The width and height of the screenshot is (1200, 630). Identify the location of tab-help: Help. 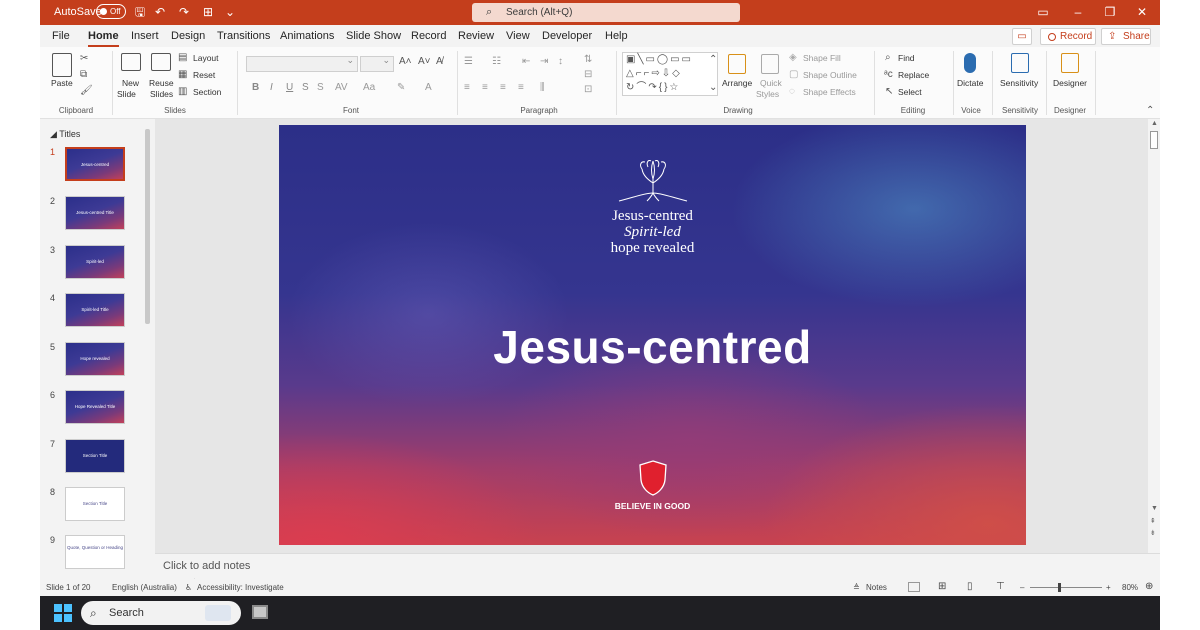
(616, 36).